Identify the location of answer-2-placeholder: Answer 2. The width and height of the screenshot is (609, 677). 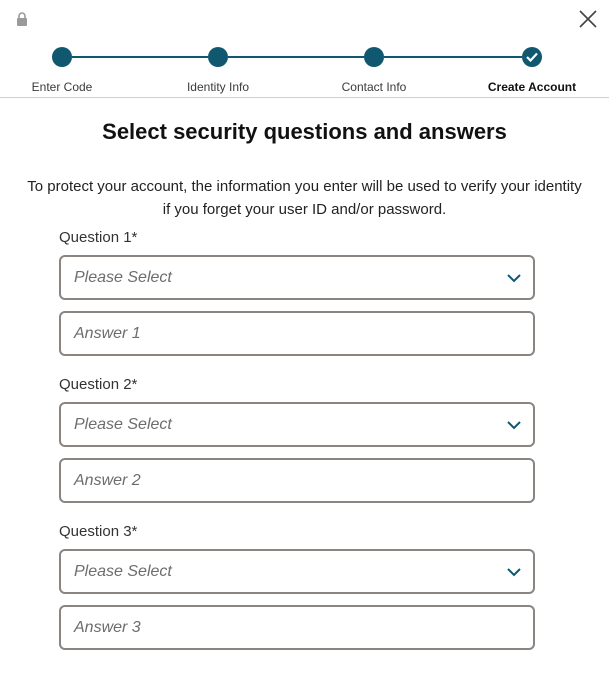
(107, 480).